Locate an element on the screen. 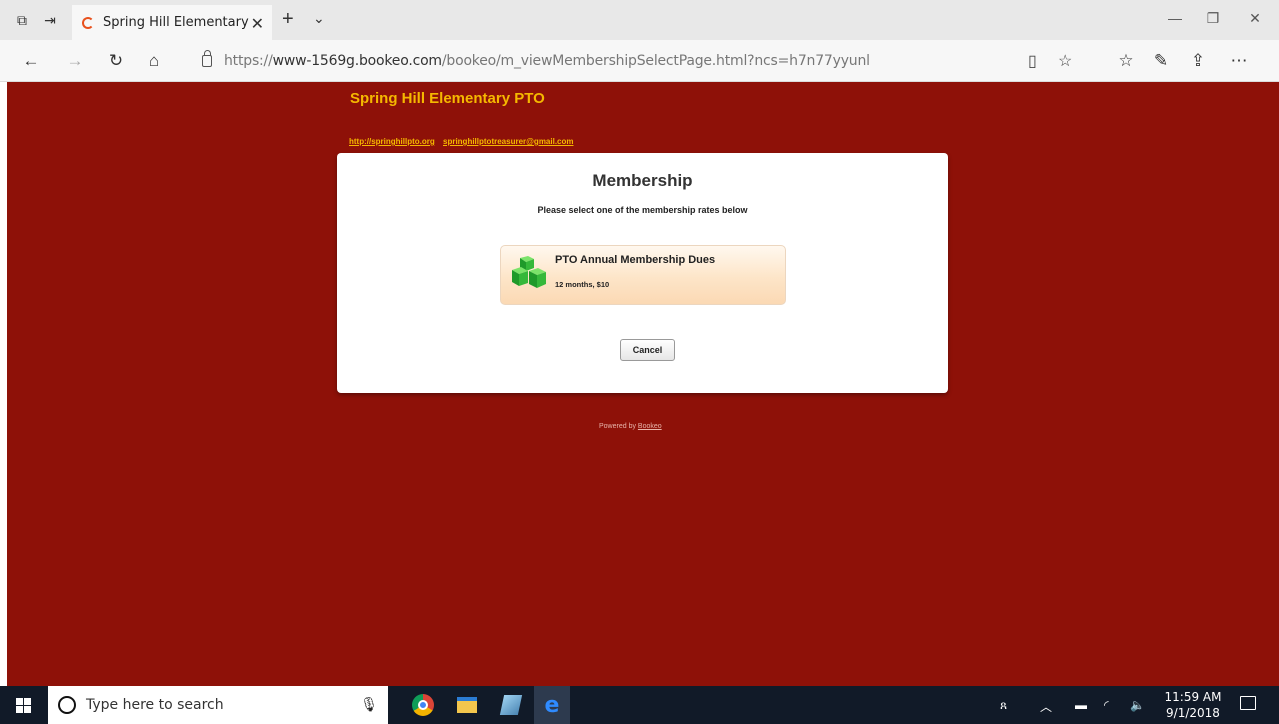 The width and height of the screenshot is (1279, 724). share-icon: ⇪ is located at coordinates (1198, 61).